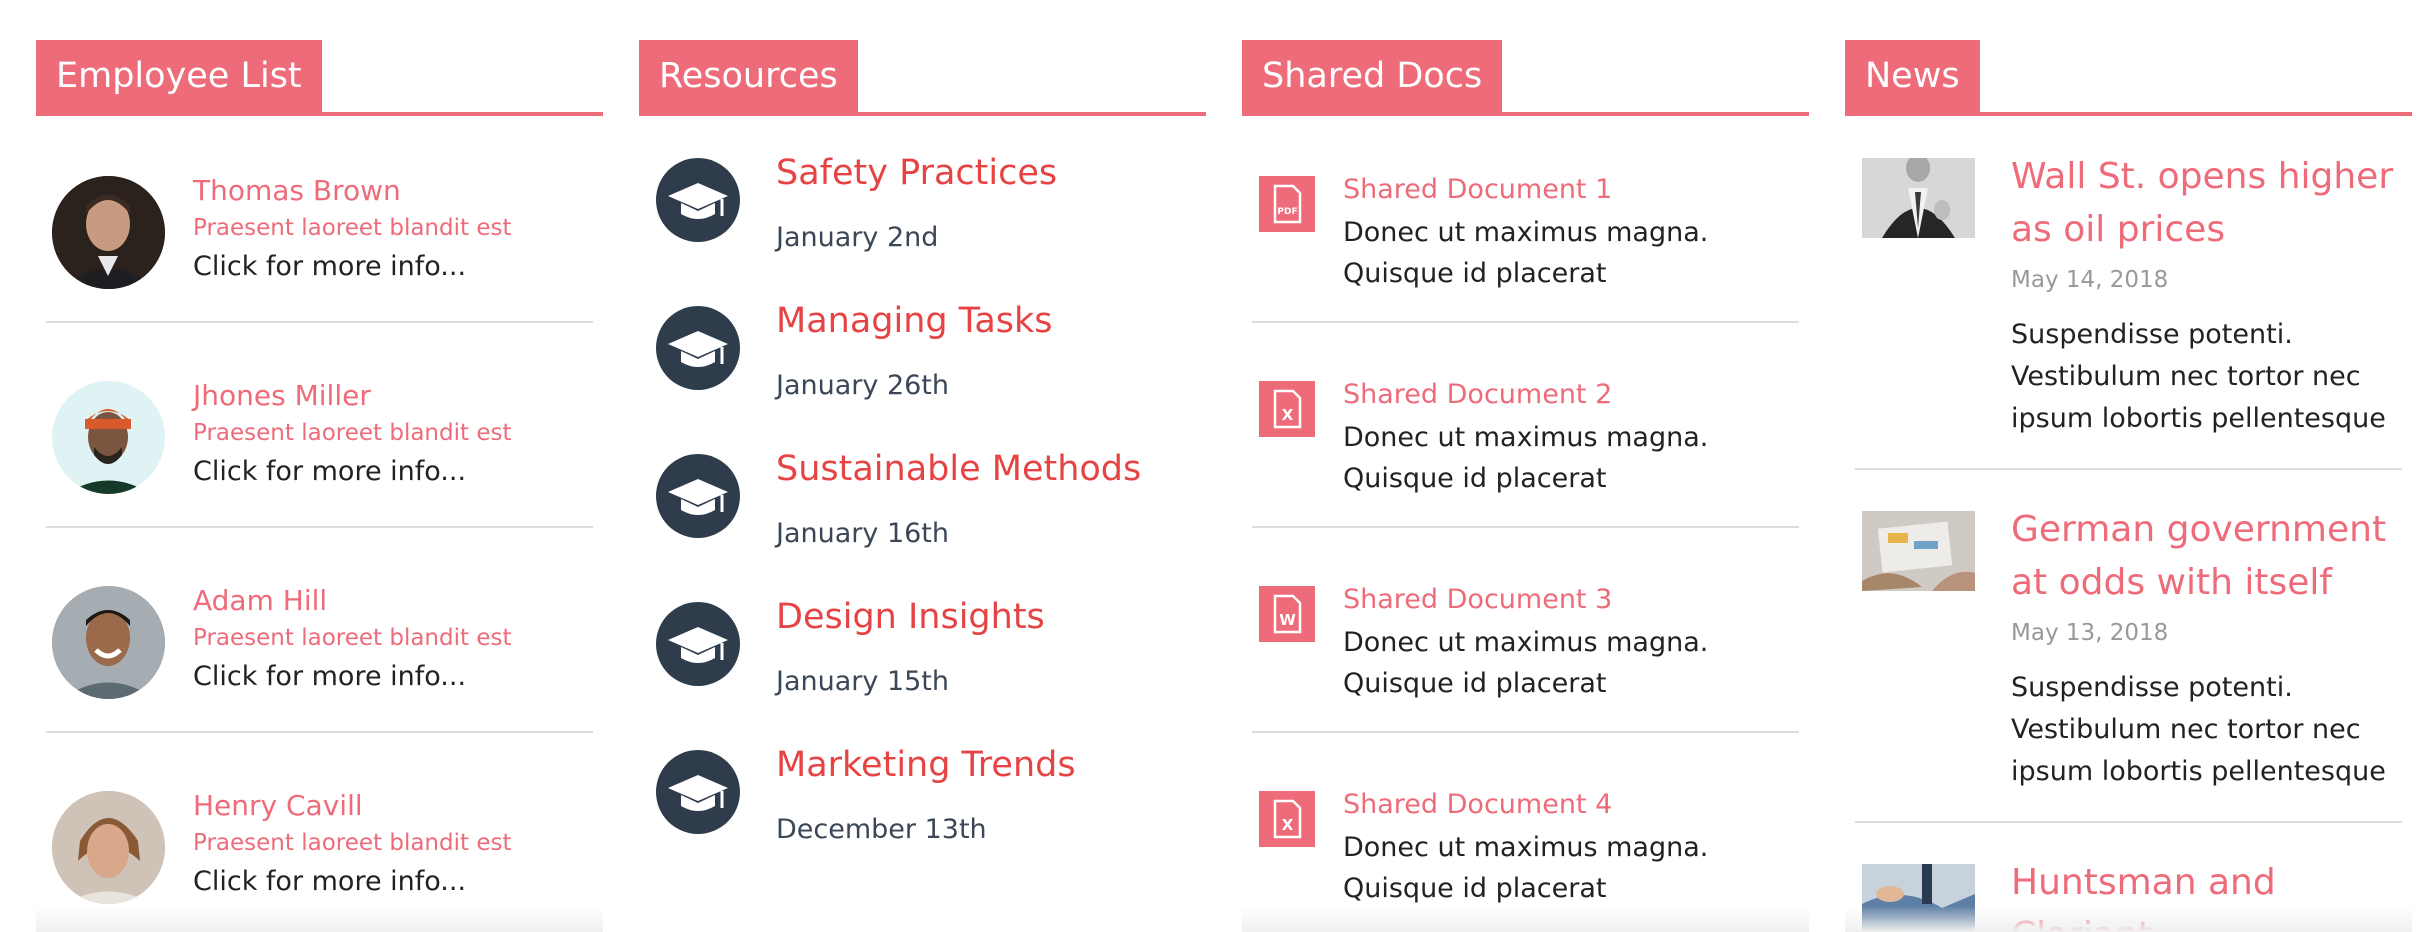 The image size is (2432, 932). Describe the element at coordinates (958, 469) in the screenshot. I see `resource-title: Sustainable Methods` at that location.